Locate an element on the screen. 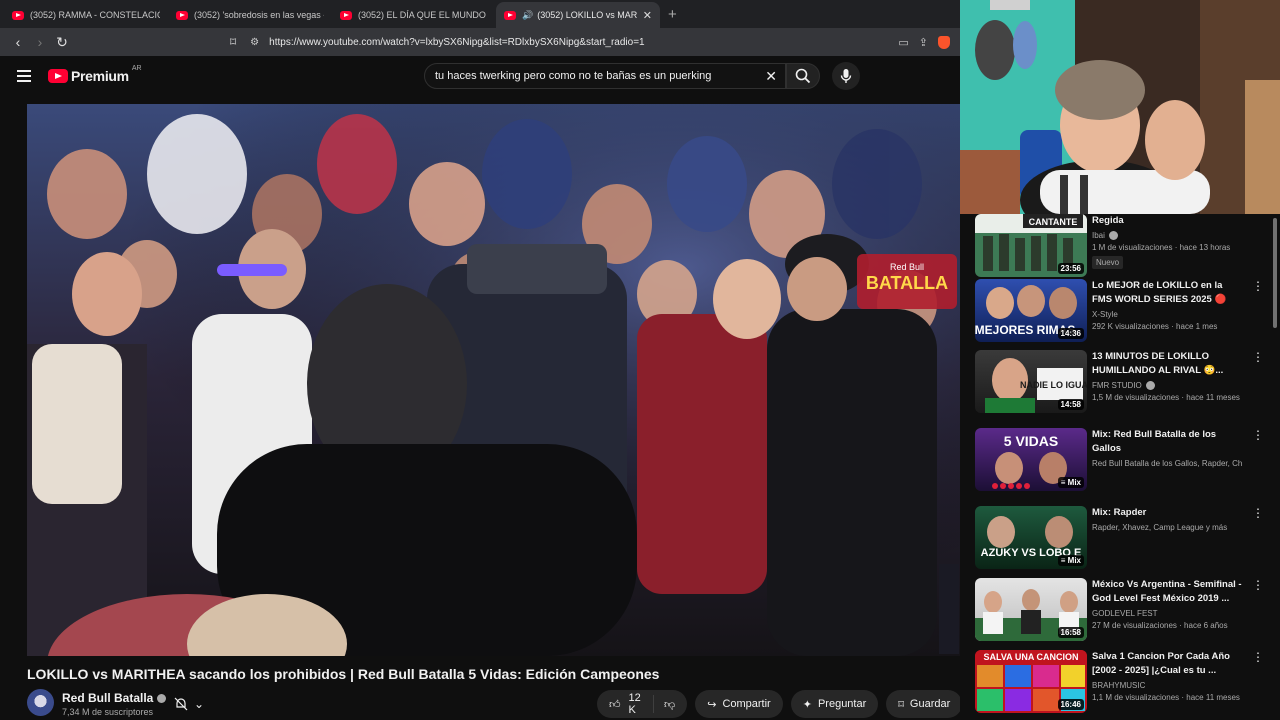 Image resolution: width=1280 pixels, height=720 pixels. video-thumbnail: 16:58 is located at coordinates (1031, 609).